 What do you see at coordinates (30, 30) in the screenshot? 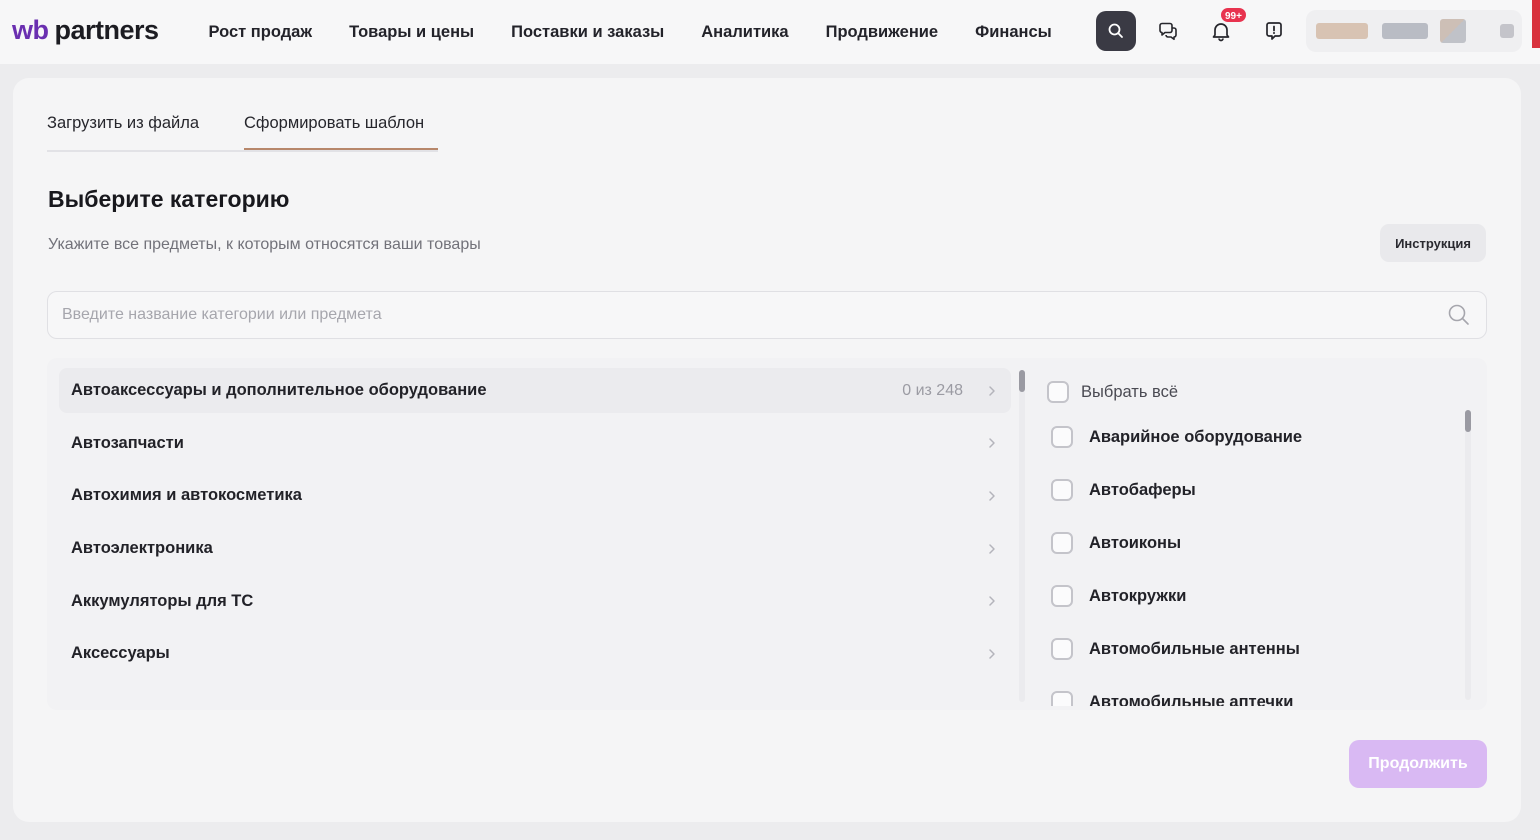
I see `logo-wb: wb` at bounding box center [30, 30].